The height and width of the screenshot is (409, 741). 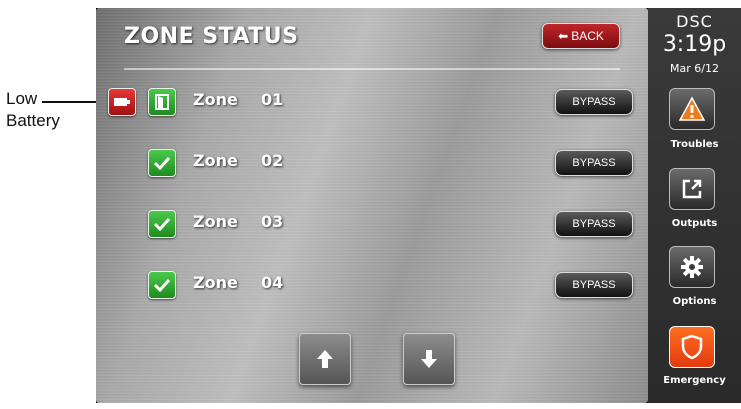 I want to click on outputs-button, so click(x=692, y=189).